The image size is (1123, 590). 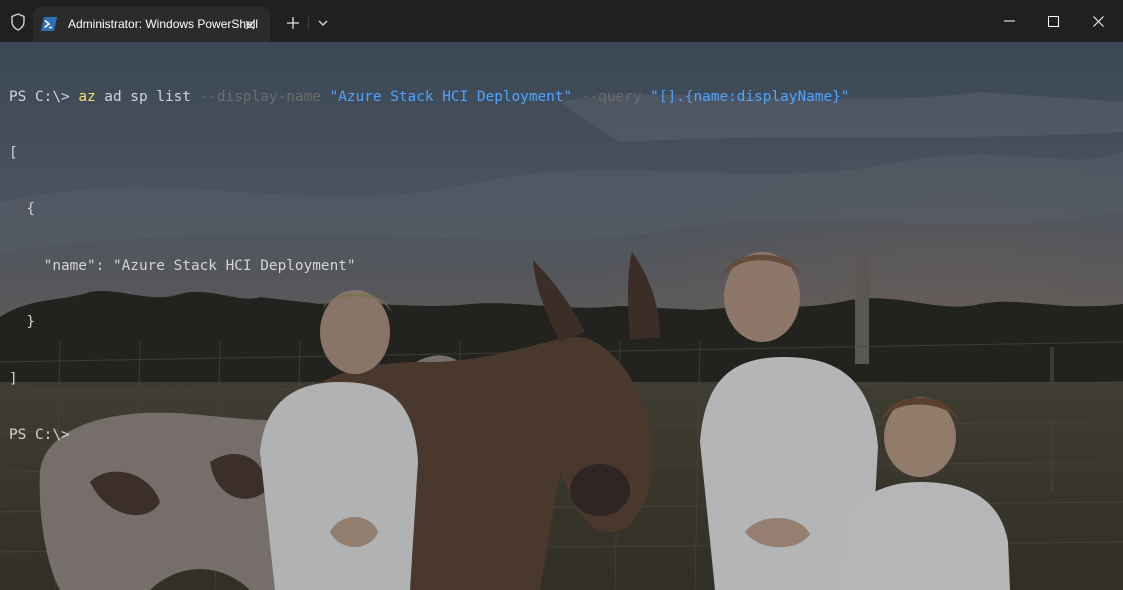 I want to click on command-args: ad sp list, so click(x=147, y=96).